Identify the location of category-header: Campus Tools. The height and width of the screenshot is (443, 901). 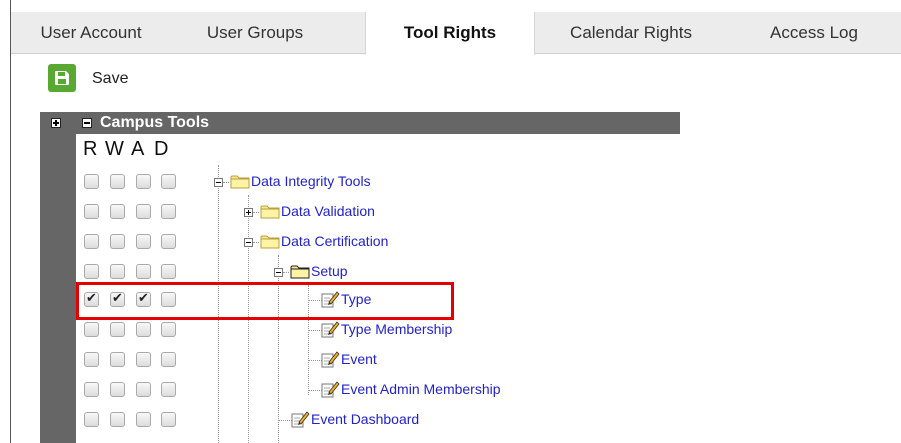
(378, 123).